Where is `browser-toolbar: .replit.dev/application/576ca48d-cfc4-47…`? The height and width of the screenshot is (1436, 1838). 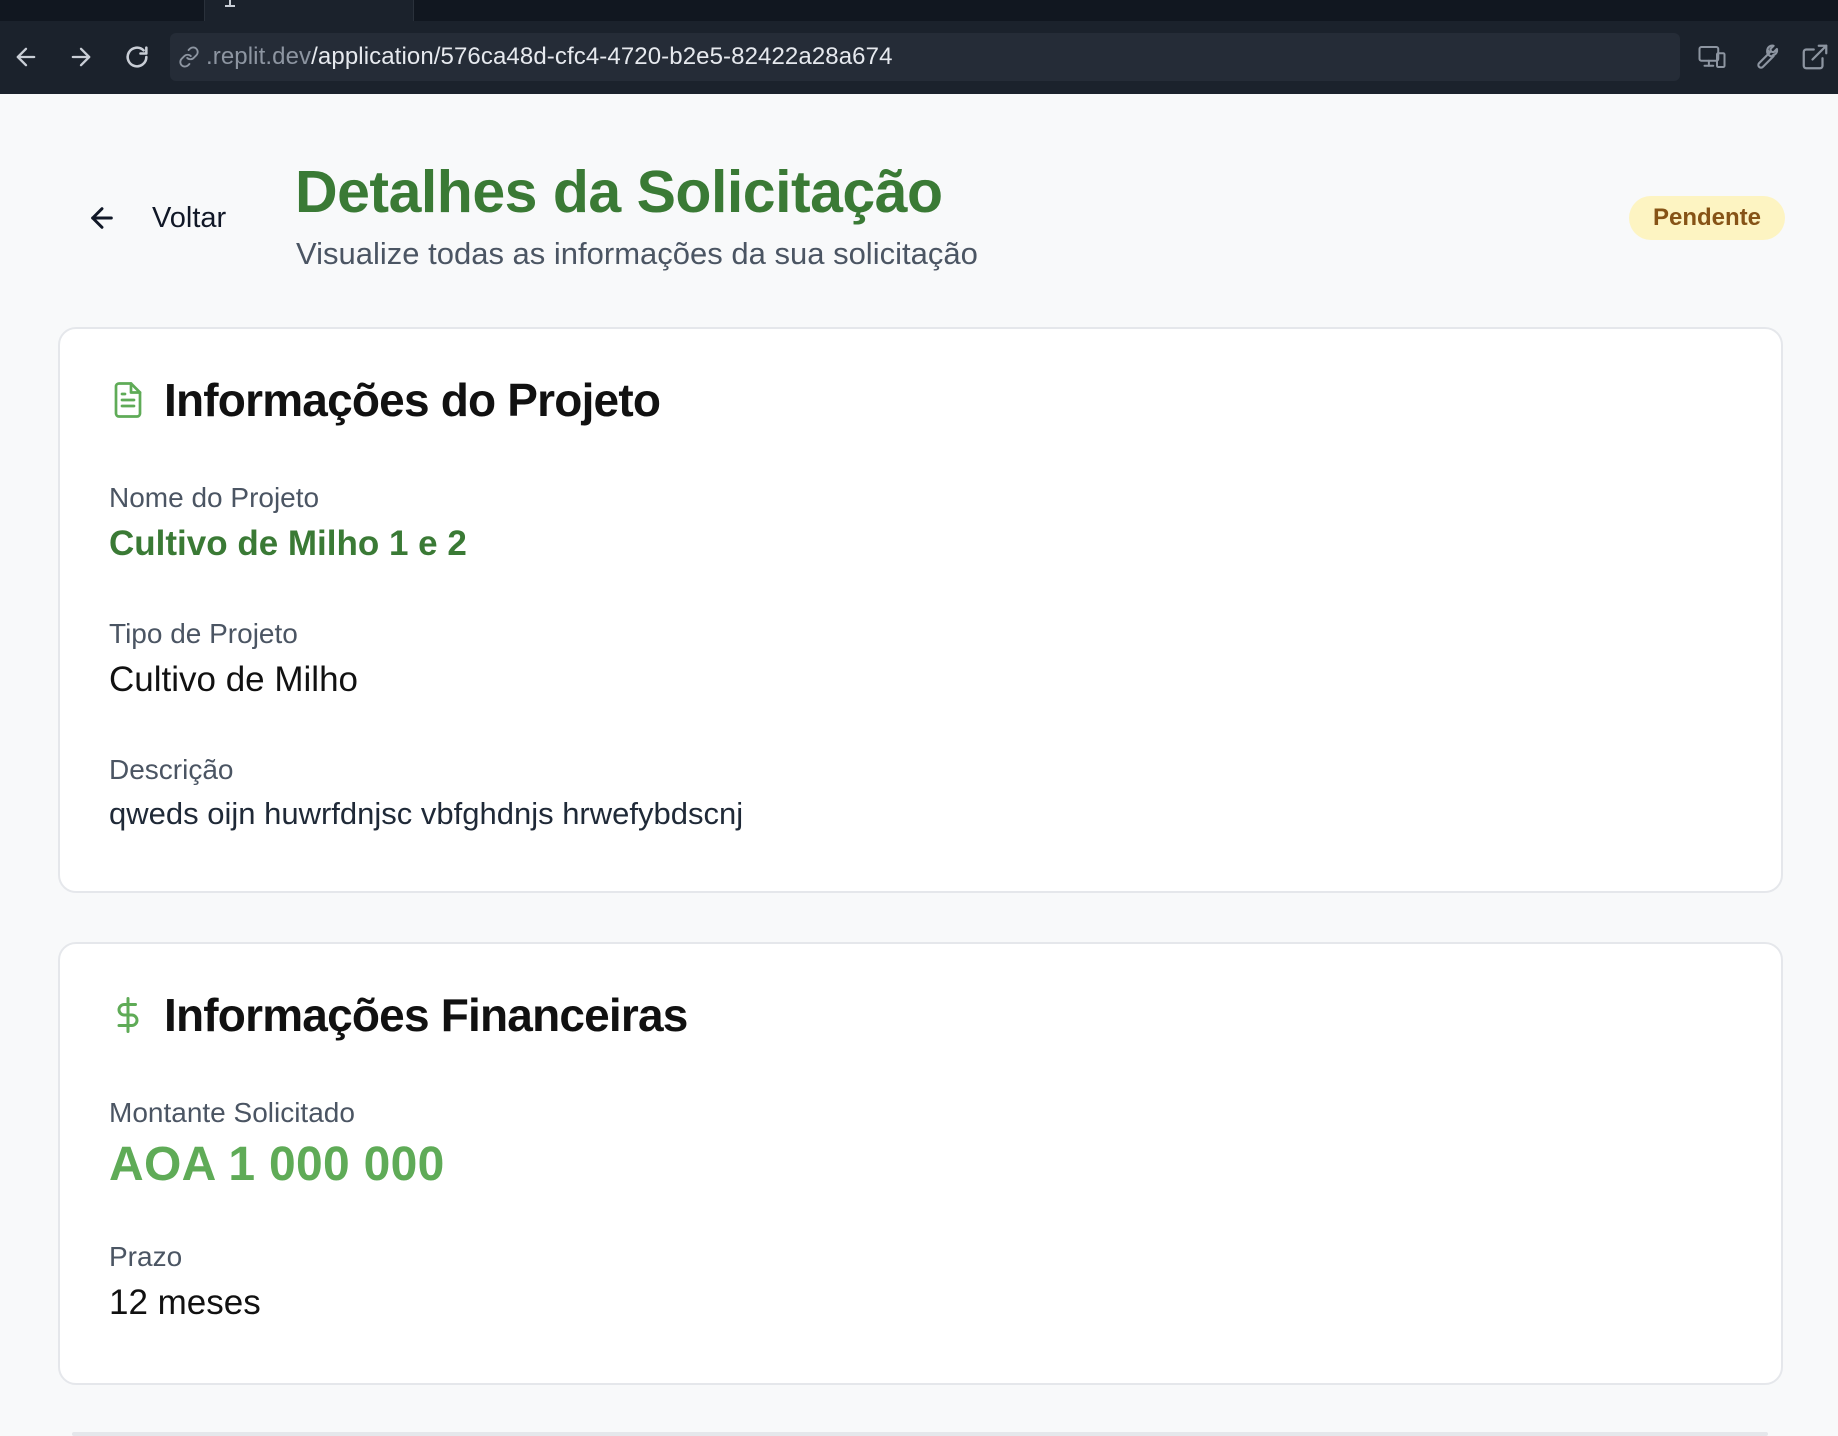
browser-toolbar: .replit.dev/application/576ca48d-cfc4-47… is located at coordinates (919, 57).